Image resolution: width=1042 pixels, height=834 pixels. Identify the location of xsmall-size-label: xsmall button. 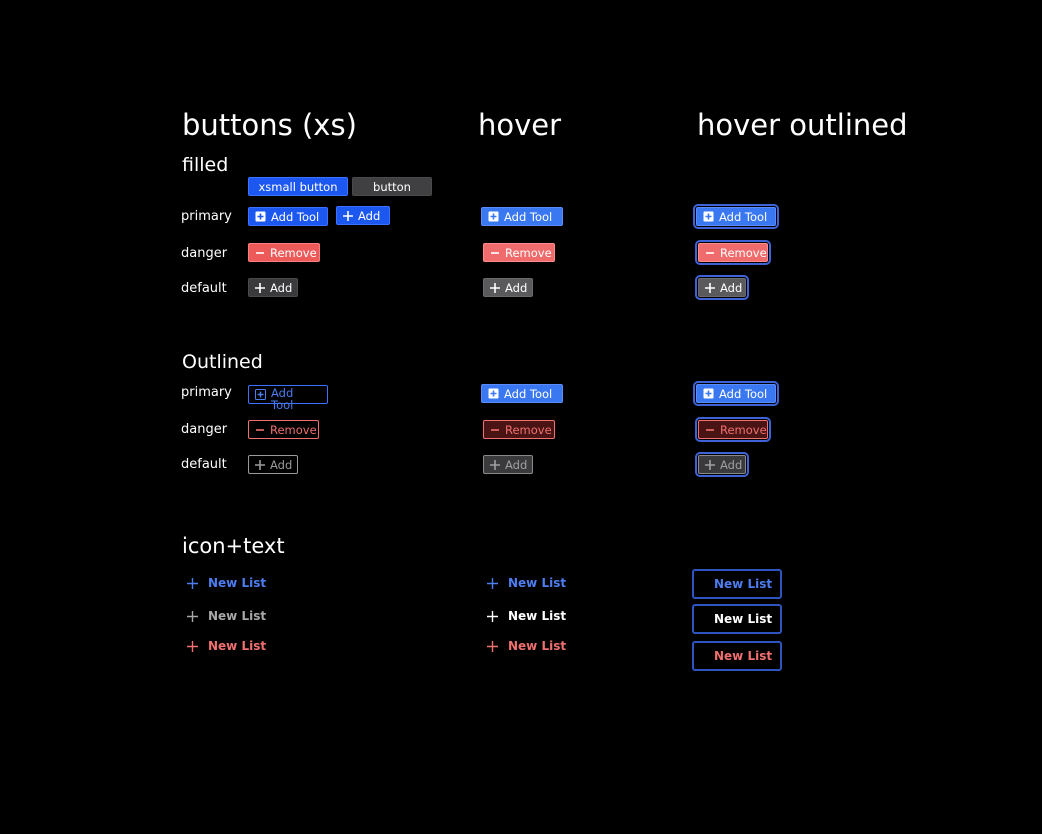
(298, 186).